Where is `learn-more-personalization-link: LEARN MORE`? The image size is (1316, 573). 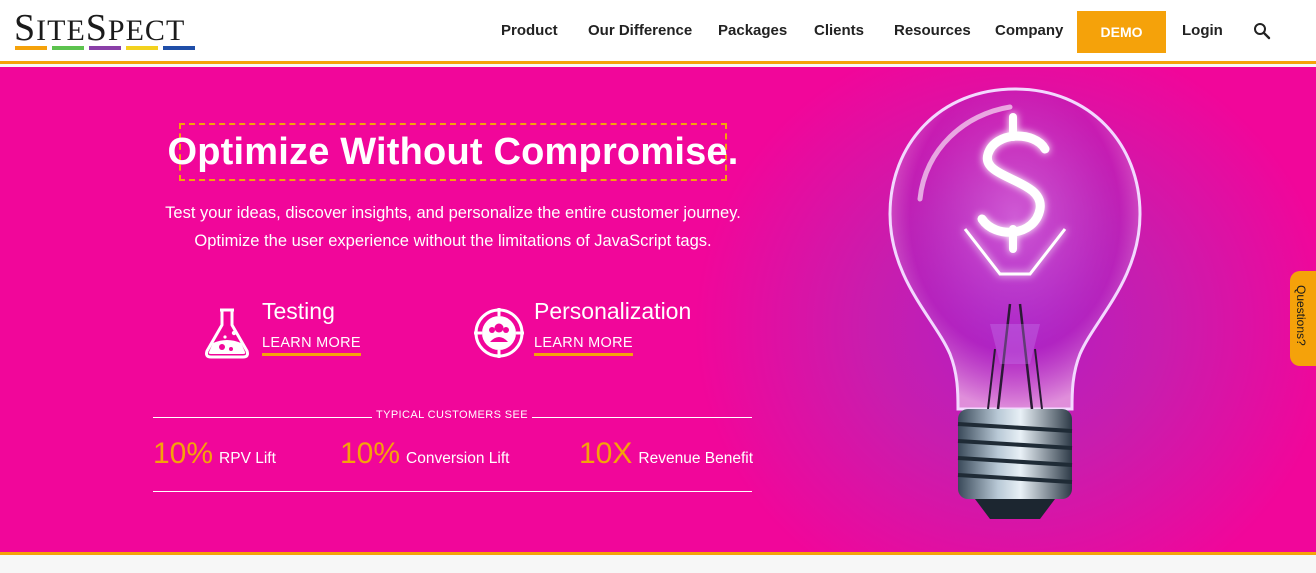 learn-more-personalization-link: LEARN MORE is located at coordinates (583, 345).